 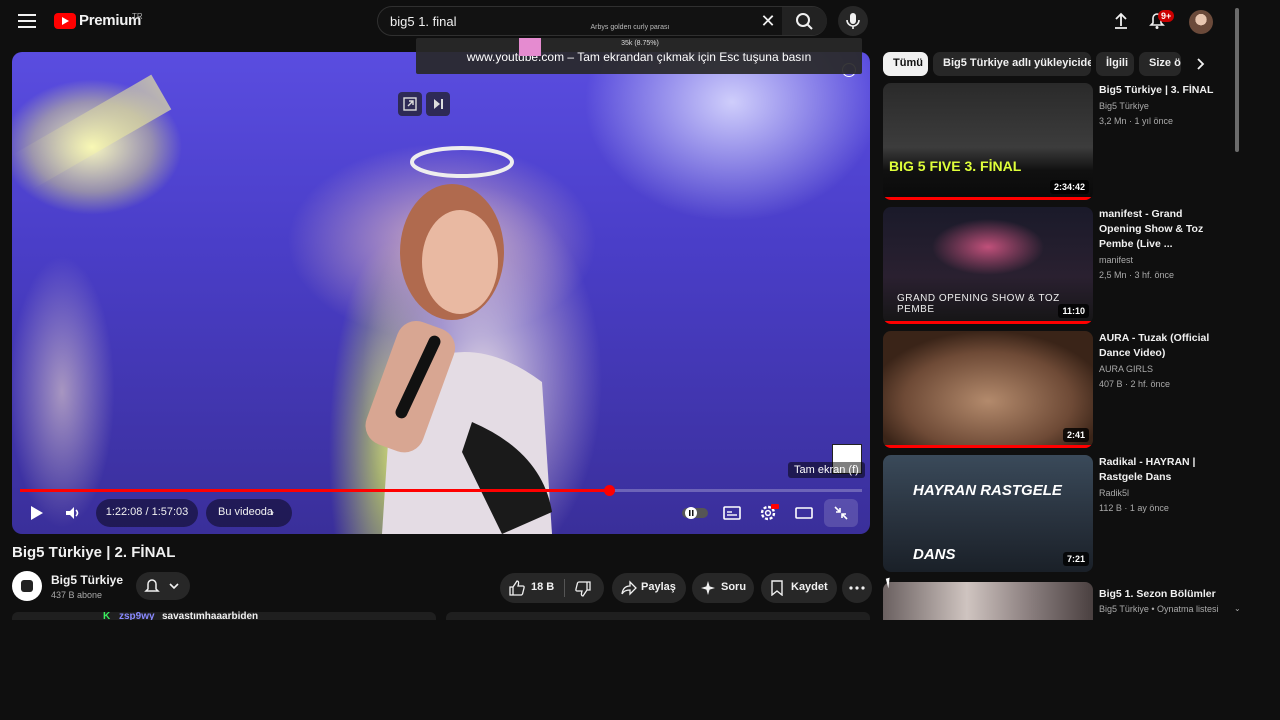 I want to click on related-playlist-thumbnail, so click(x=988, y=601).